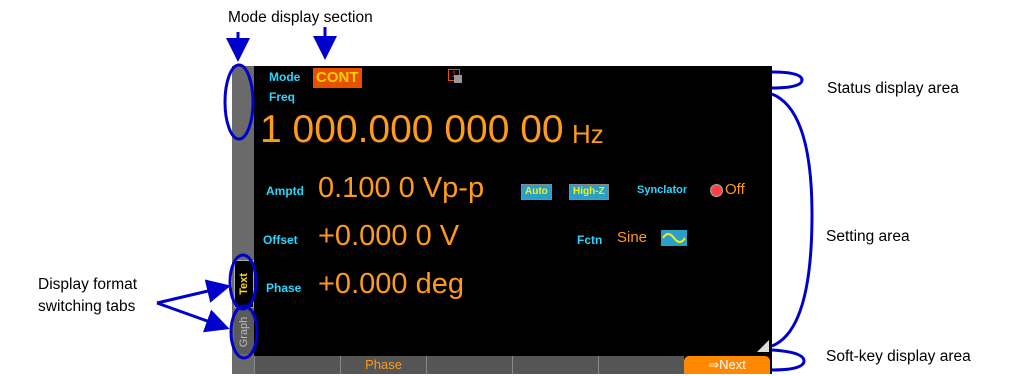 This screenshot has height=376, width=1035. I want to click on softkey-phase: Phase, so click(383, 365).